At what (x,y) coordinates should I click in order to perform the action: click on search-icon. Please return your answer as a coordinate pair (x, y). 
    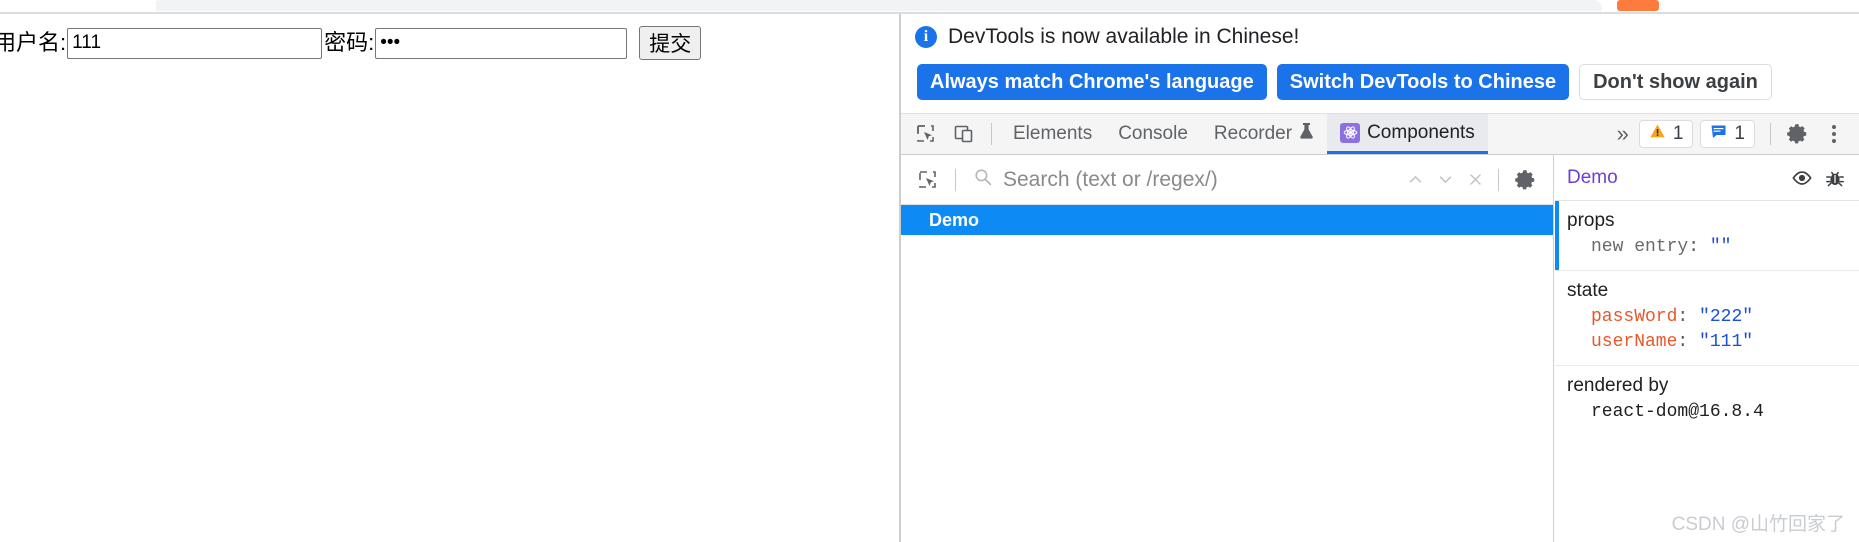
    Looking at the image, I should click on (983, 179).